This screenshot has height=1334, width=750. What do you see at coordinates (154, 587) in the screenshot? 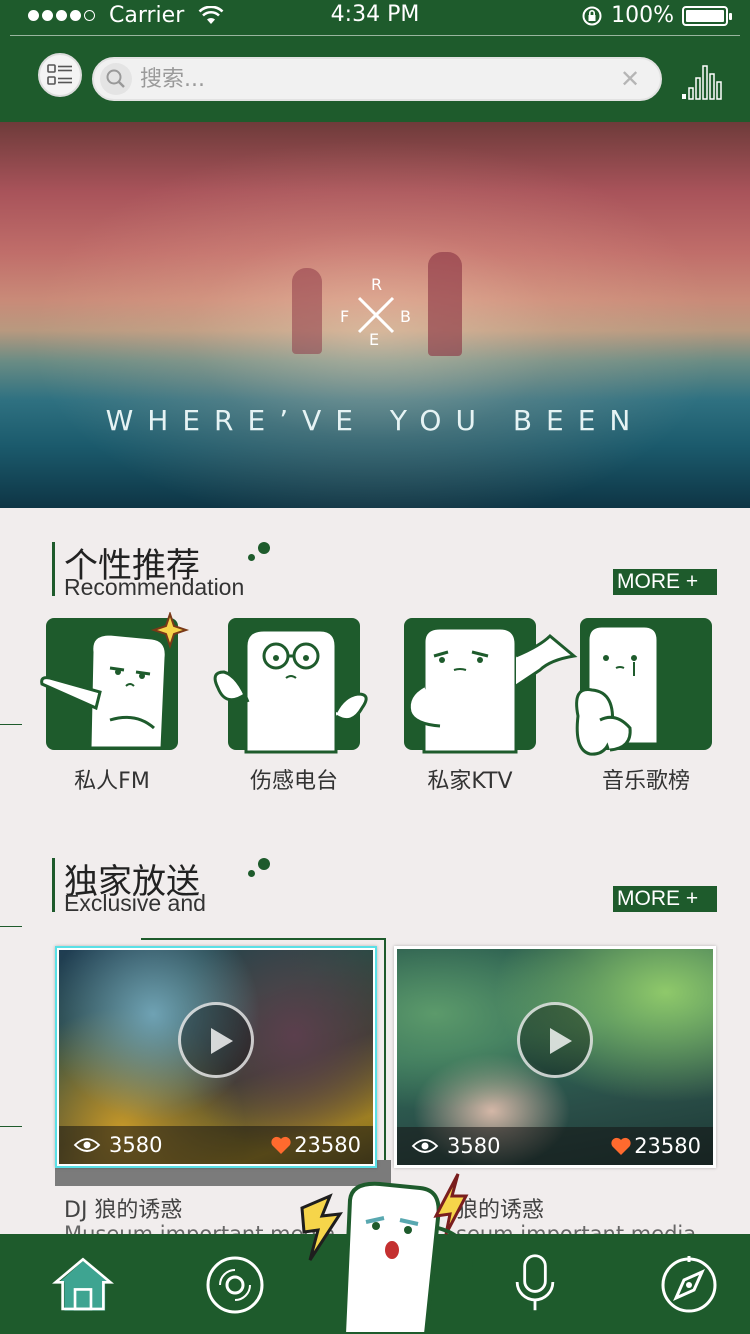
I see `recommend-subtitle: Recommendation` at bounding box center [154, 587].